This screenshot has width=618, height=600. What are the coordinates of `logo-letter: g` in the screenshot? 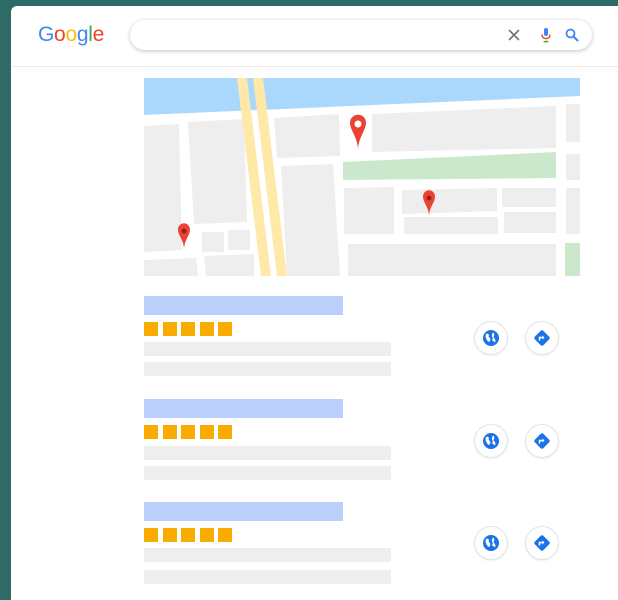 It's located at (82, 34).